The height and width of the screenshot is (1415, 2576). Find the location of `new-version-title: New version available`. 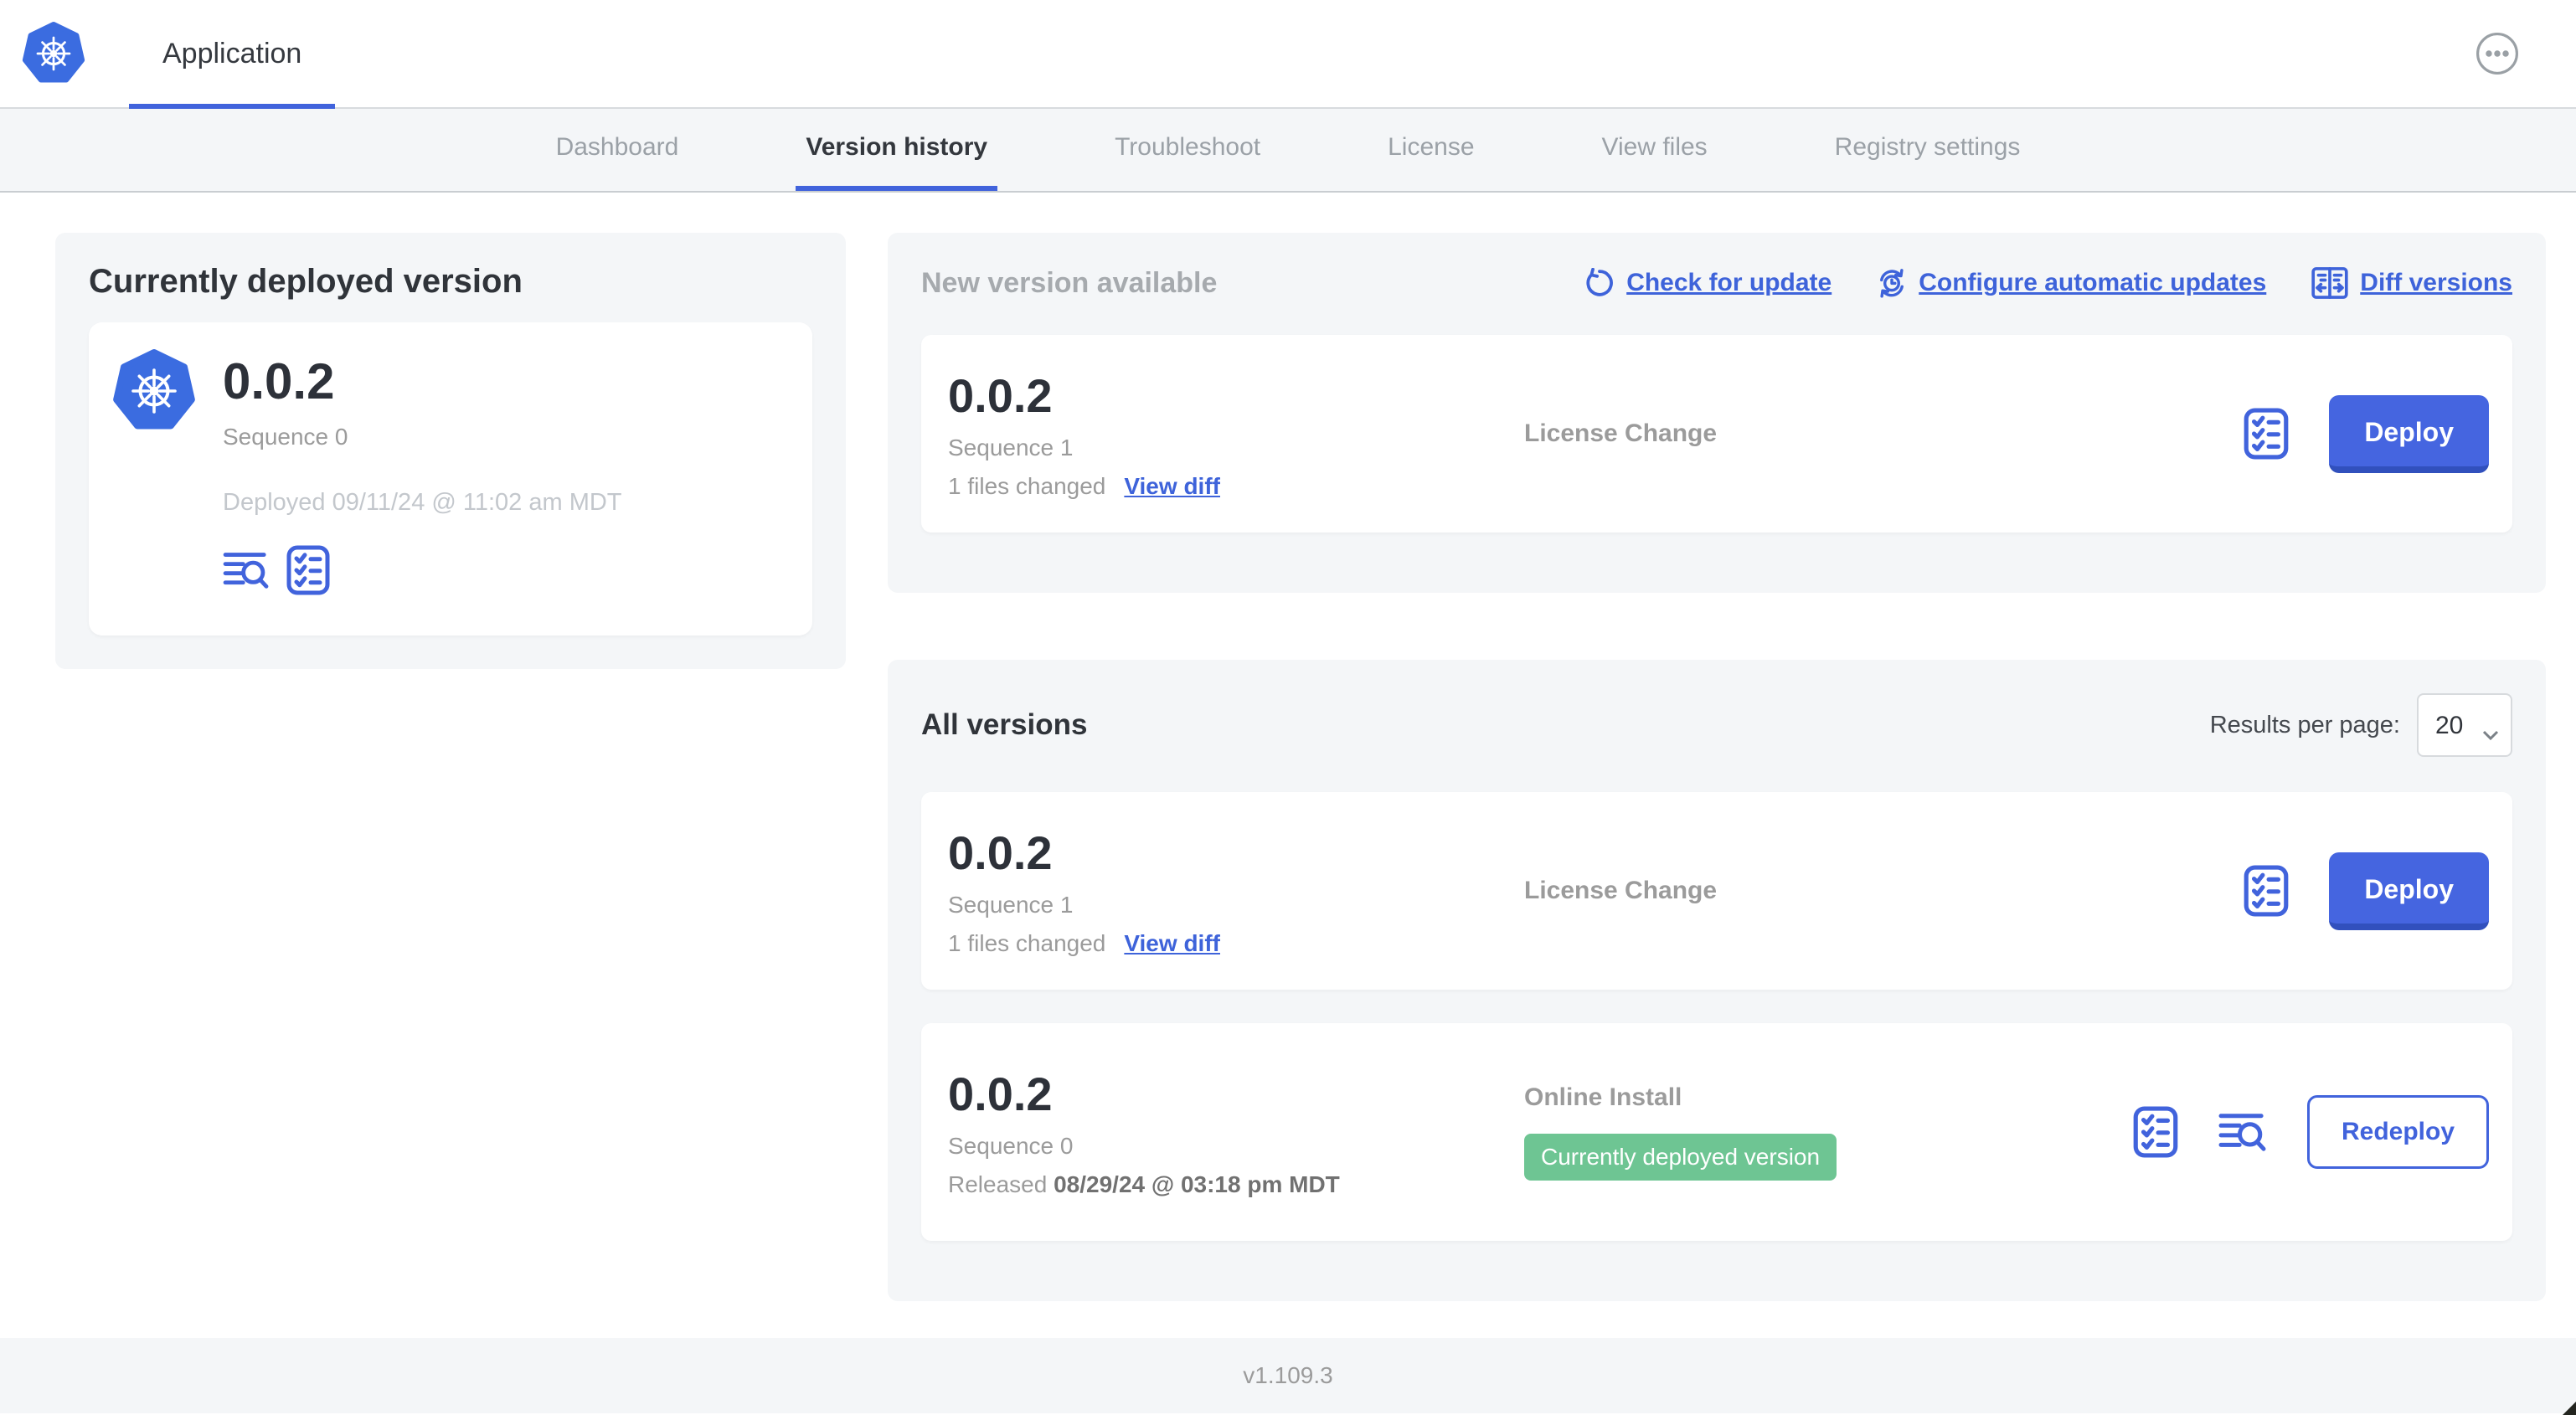

new-version-title: New version available is located at coordinates (1069, 282).